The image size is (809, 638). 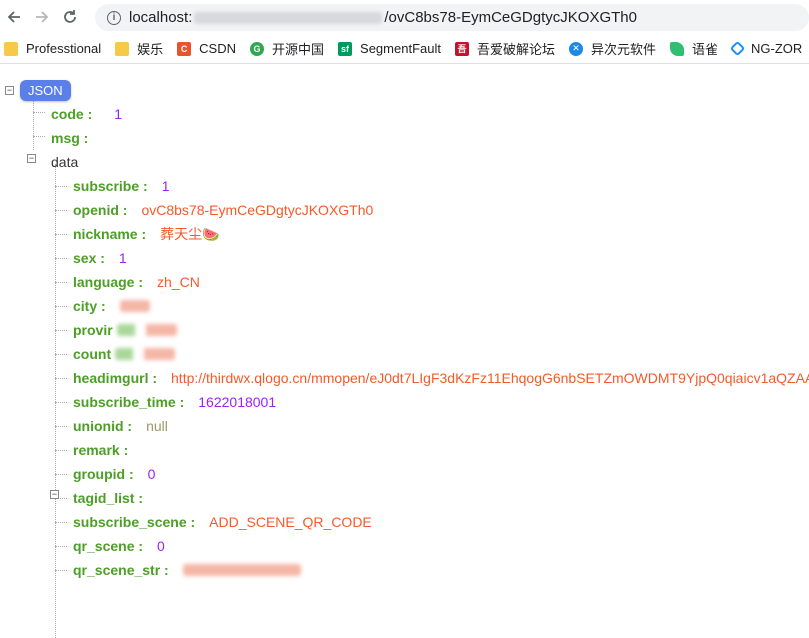 I want to click on site-info-icon: i, so click(x=114, y=17).